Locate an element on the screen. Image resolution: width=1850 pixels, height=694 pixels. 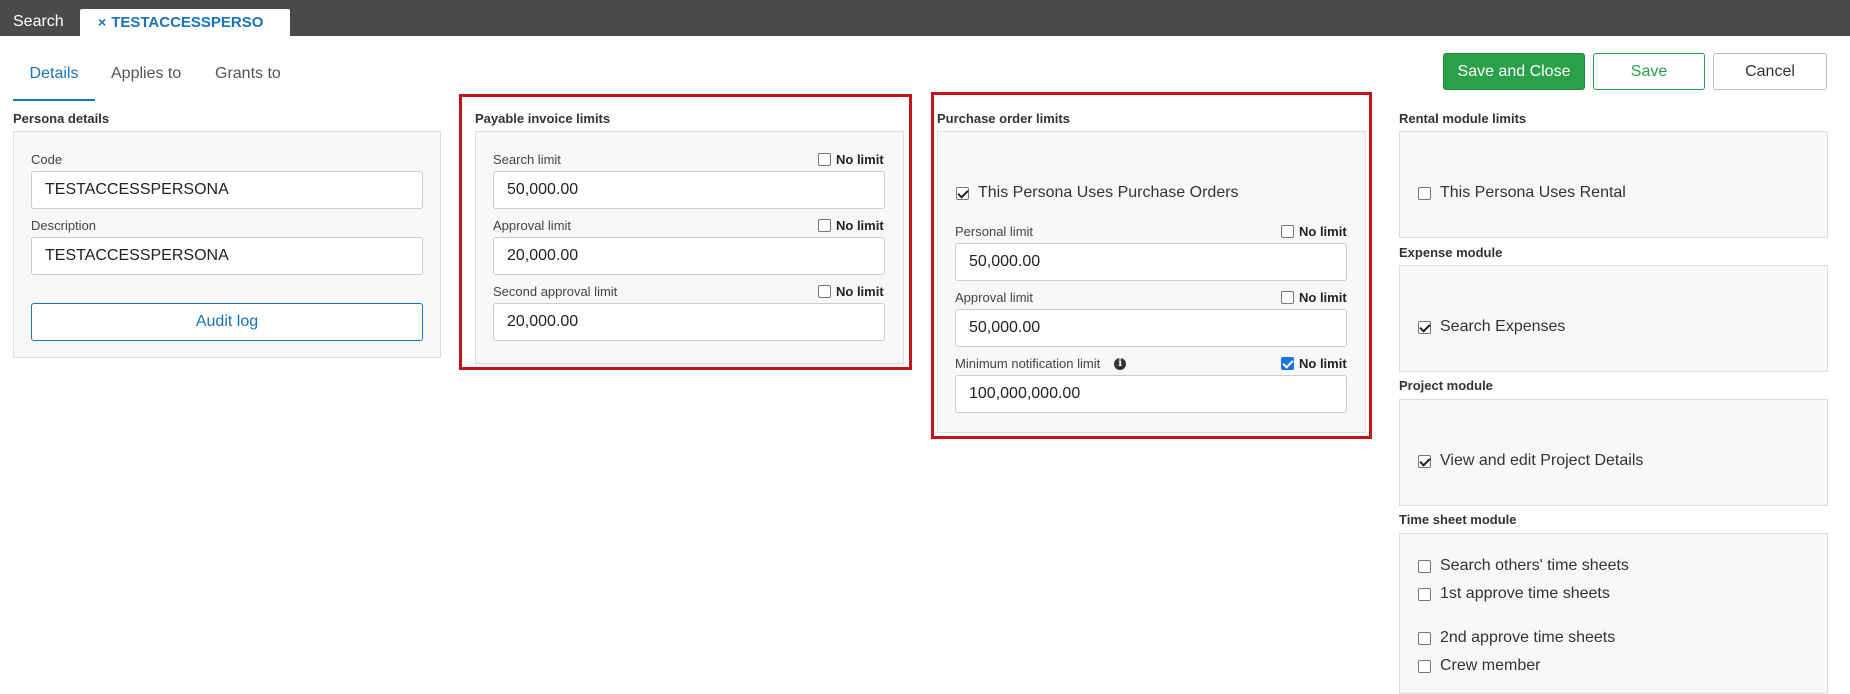
document-tab-label: TESTACCESSPERSO is located at coordinates (187, 22).